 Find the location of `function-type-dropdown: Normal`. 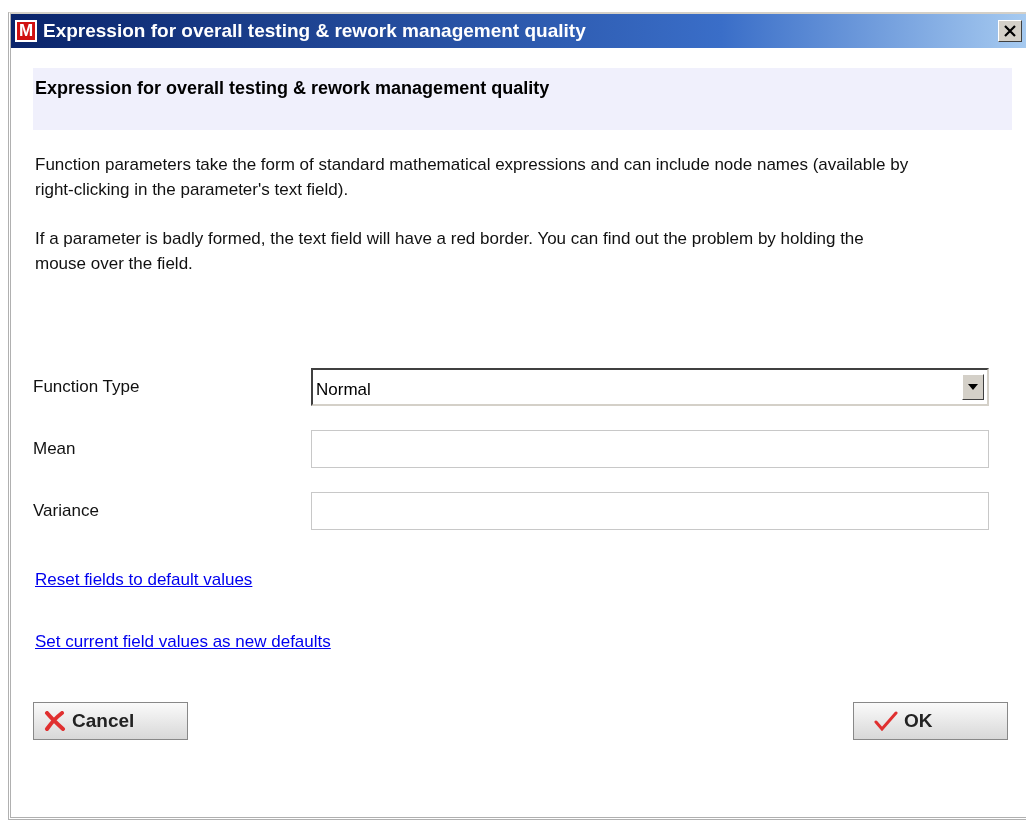

function-type-dropdown: Normal is located at coordinates (650, 387).